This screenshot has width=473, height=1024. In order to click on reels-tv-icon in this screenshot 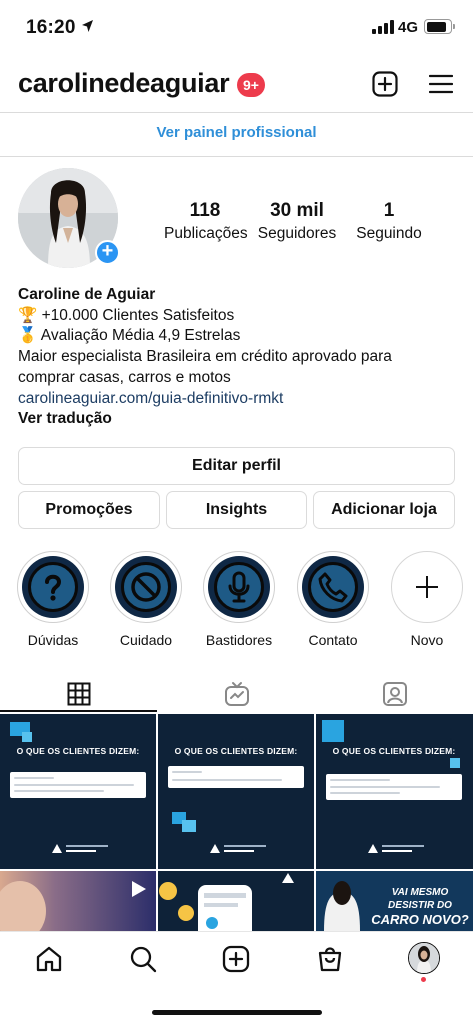, I will do `click(236, 694)`.